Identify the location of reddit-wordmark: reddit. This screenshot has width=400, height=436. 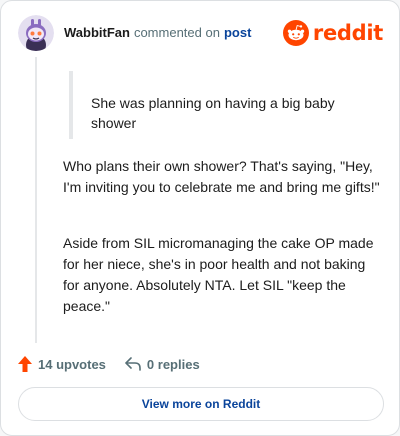
(347, 33).